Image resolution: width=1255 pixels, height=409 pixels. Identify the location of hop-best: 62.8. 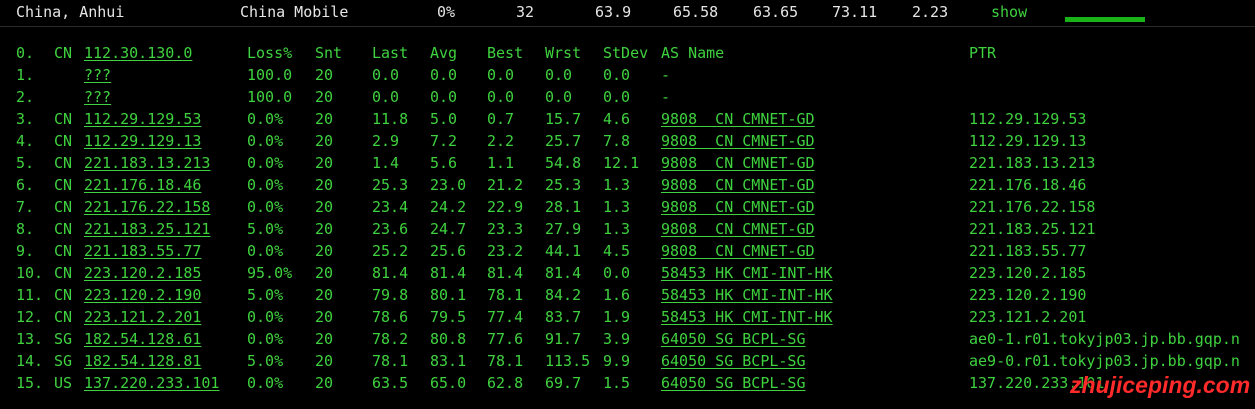
(505, 383).